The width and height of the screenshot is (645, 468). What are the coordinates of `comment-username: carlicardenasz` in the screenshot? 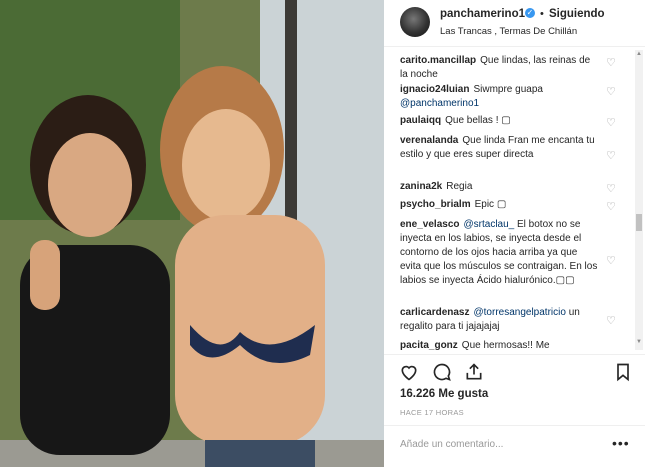 It's located at (435, 312).